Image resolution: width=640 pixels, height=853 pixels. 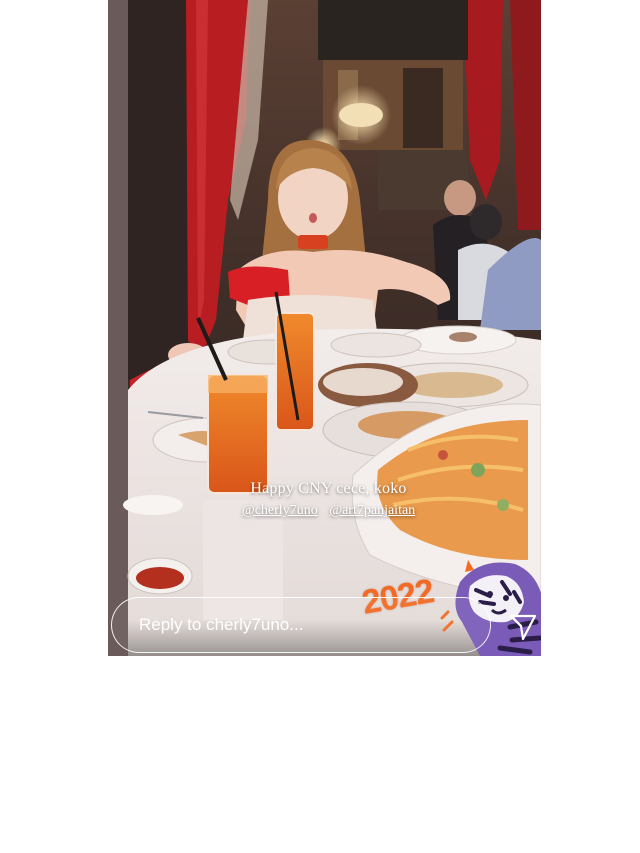 What do you see at coordinates (328, 488) in the screenshot?
I see `caption-text: Happy CNY cece, koko` at bounding box center [328, 488].